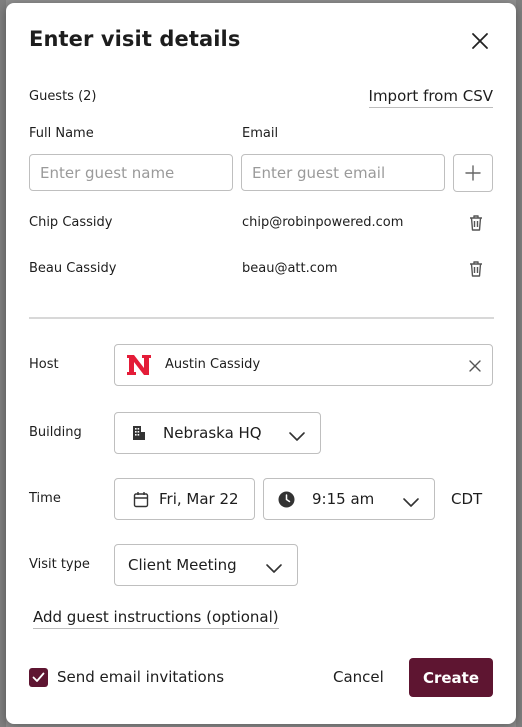 The image size is (522, 727). What do you see at coordinates (45, 498) in the screenshot?
I see `time-label: Time` at bounding box center [45, 498].